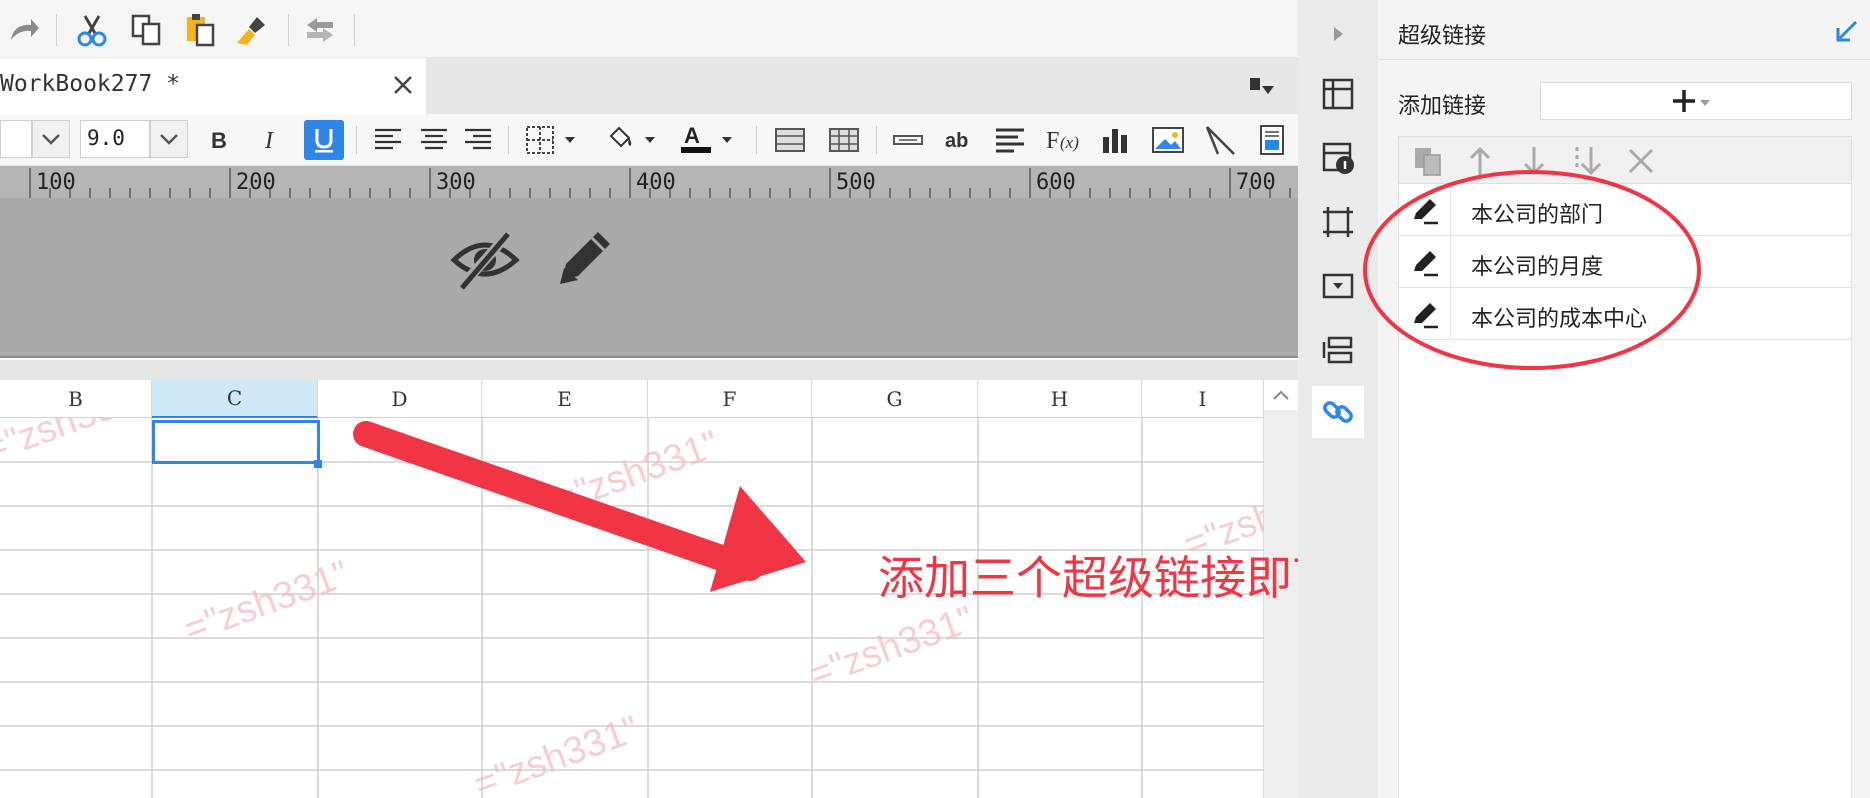  I want to click on svg-text: A, so click(692, 135).